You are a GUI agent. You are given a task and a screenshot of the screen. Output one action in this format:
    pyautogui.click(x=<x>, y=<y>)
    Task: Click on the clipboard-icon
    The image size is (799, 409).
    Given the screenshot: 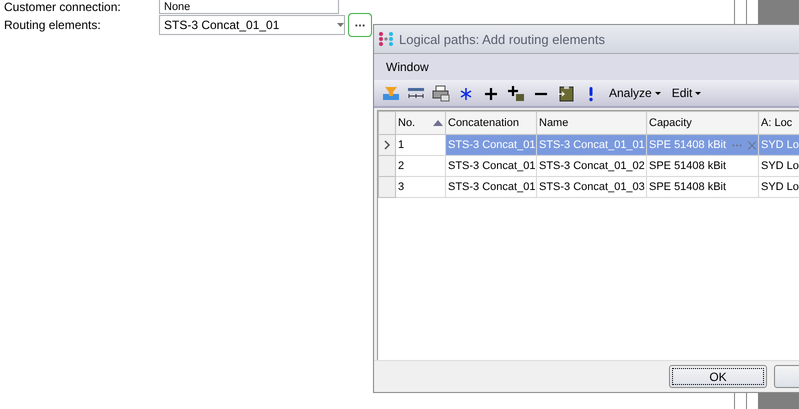 What is the action you would take?
    pyautogui.click(x=566, y=93)
    